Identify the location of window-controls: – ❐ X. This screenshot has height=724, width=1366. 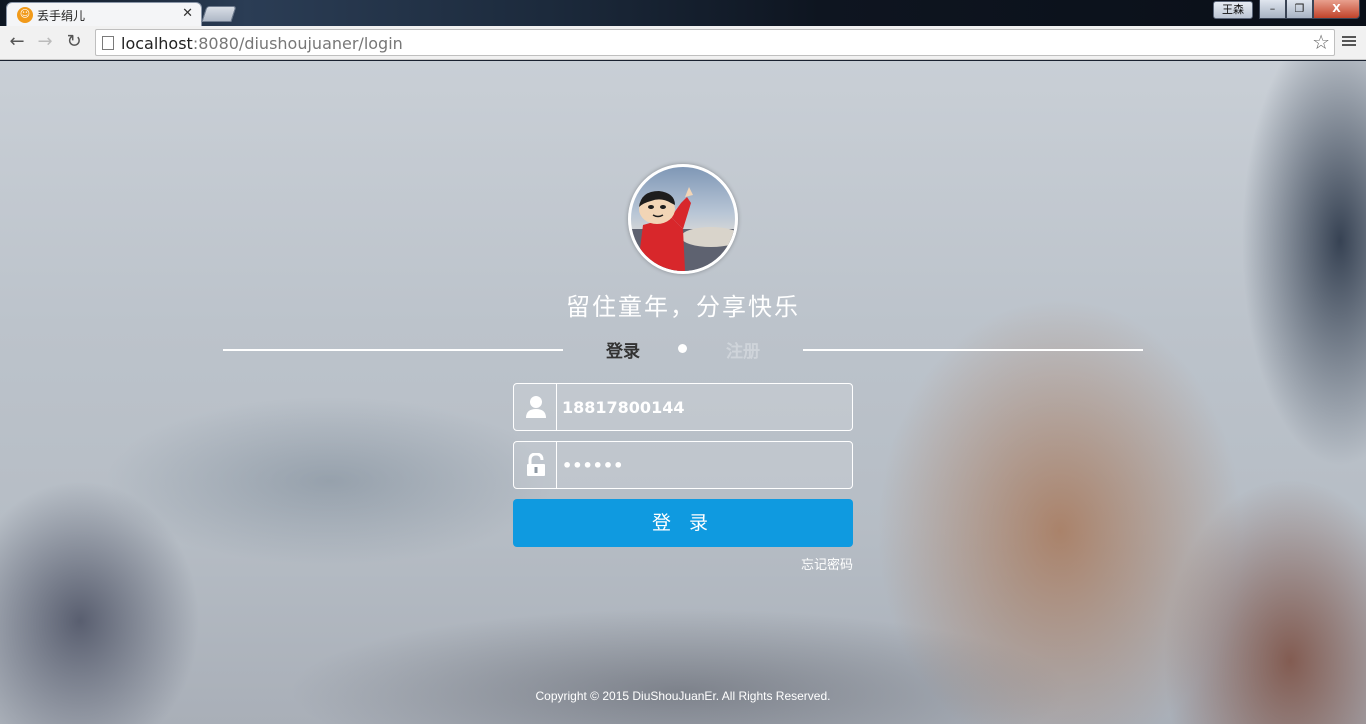
(1309, 9).